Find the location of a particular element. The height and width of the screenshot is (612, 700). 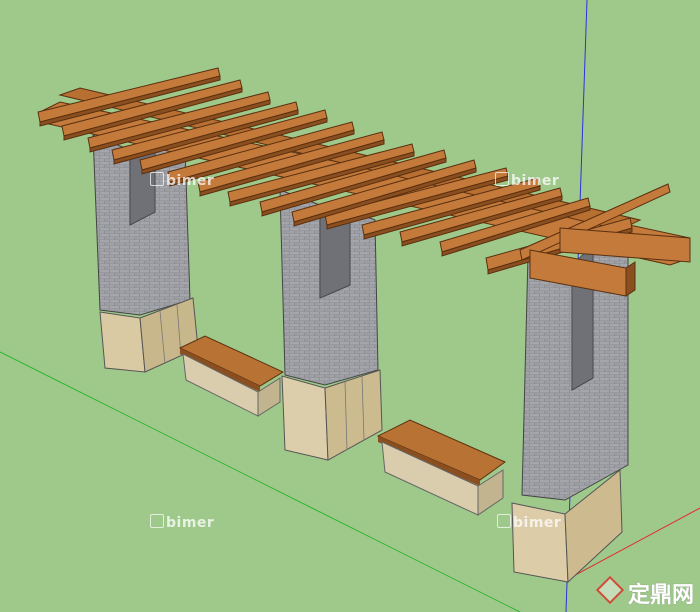

watermark-3: bimer is located at coordinates (182, 522).